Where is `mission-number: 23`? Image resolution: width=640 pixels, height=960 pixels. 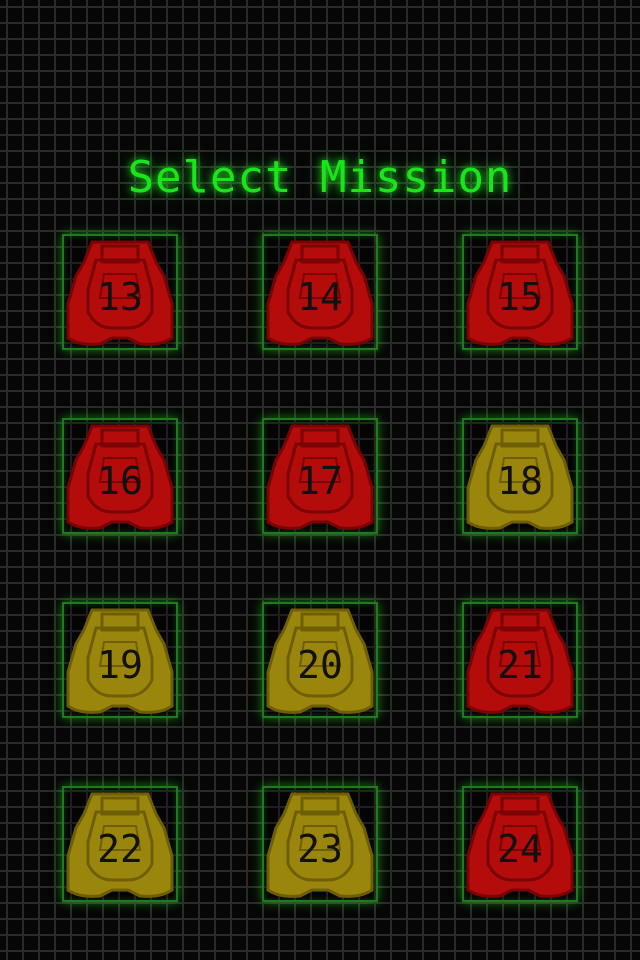 mission-number: 23 is located at coordinates (320, 849).